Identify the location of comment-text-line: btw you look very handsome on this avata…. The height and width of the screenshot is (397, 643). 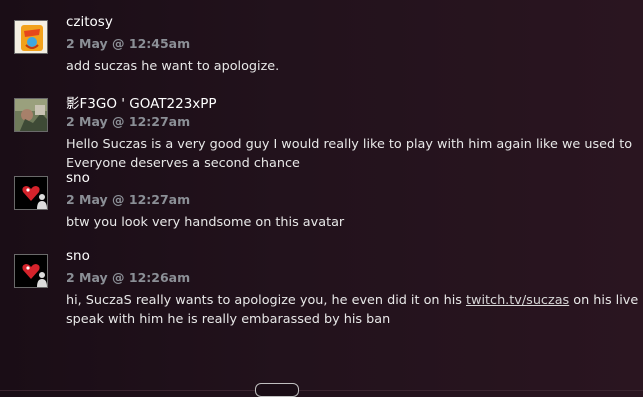
(205, 222).